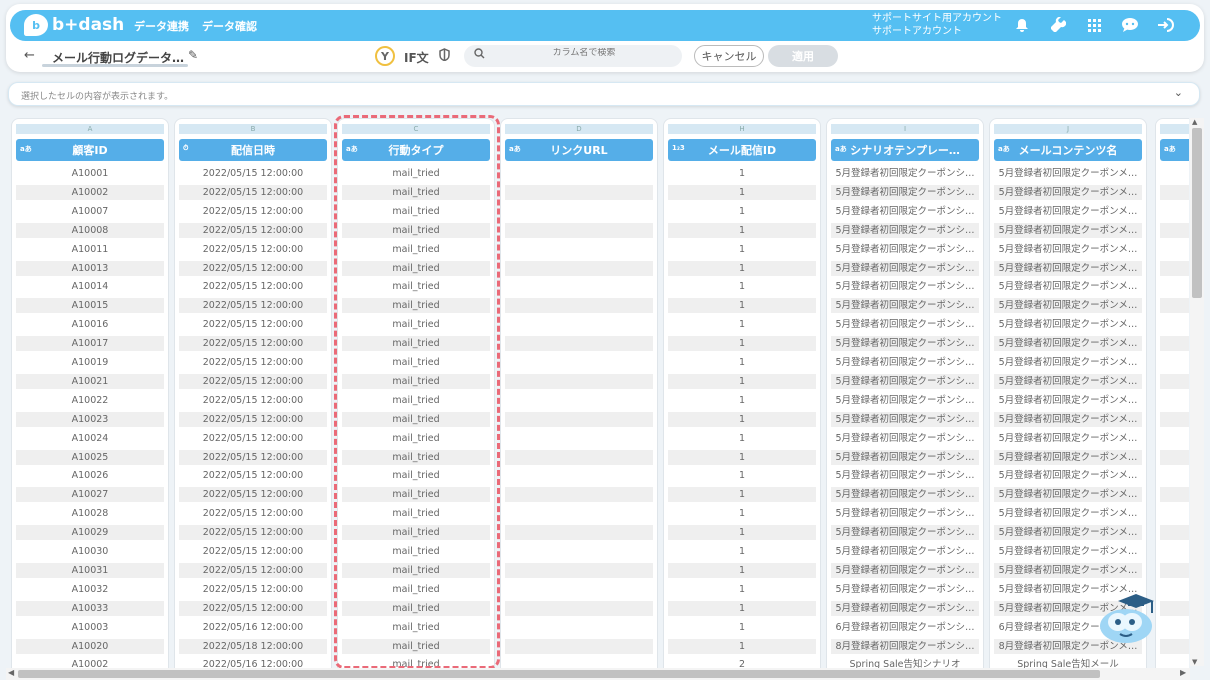 This screenshot has width=1210, height=680. Describe the element at coordinates (90, 589) in the screenshot. I see `table-cell: A10032` at that location.